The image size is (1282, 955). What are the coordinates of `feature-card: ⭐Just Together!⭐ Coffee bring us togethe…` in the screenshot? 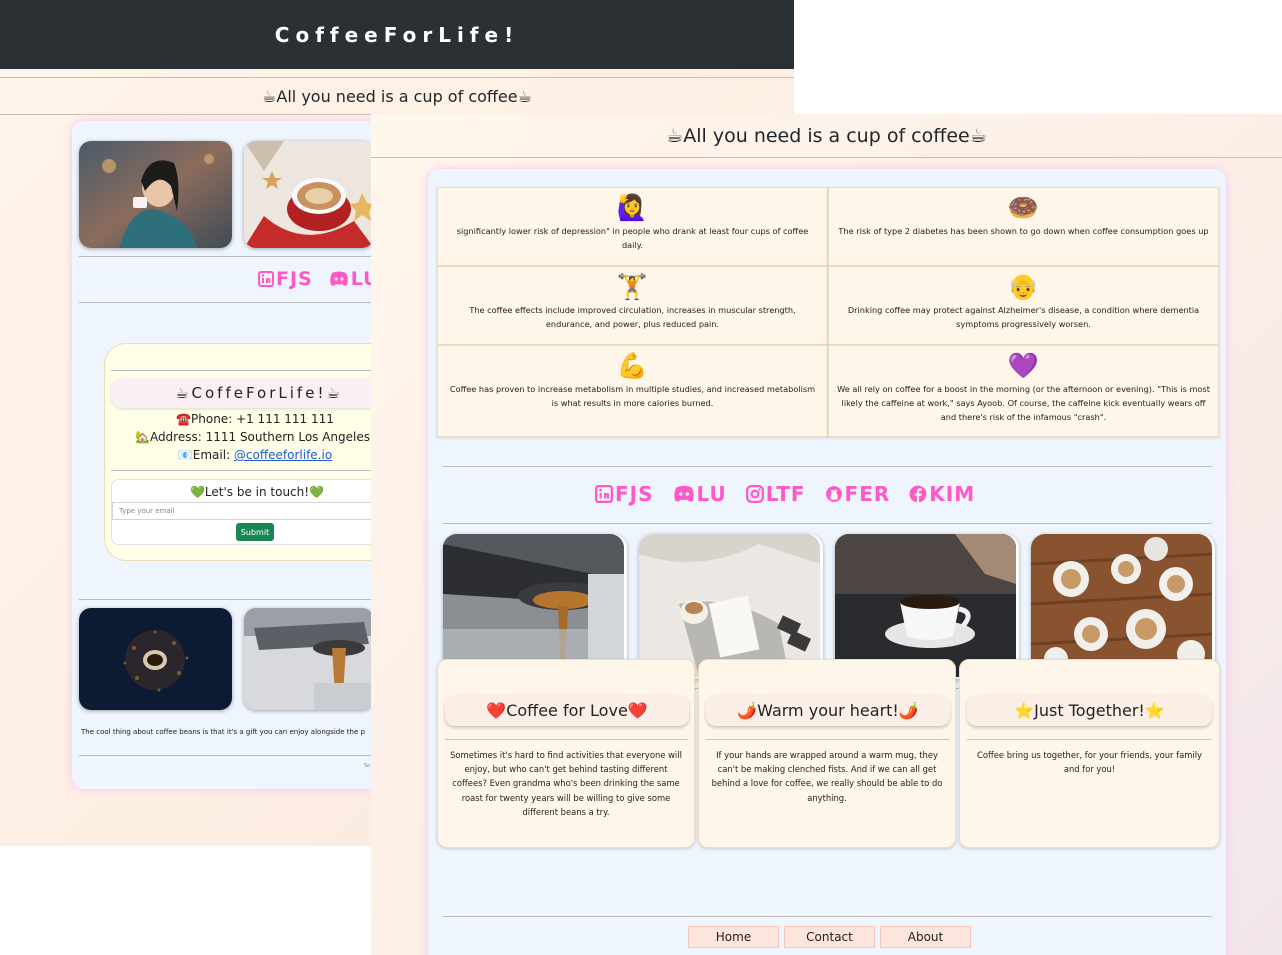 It's located at (1089, 753).